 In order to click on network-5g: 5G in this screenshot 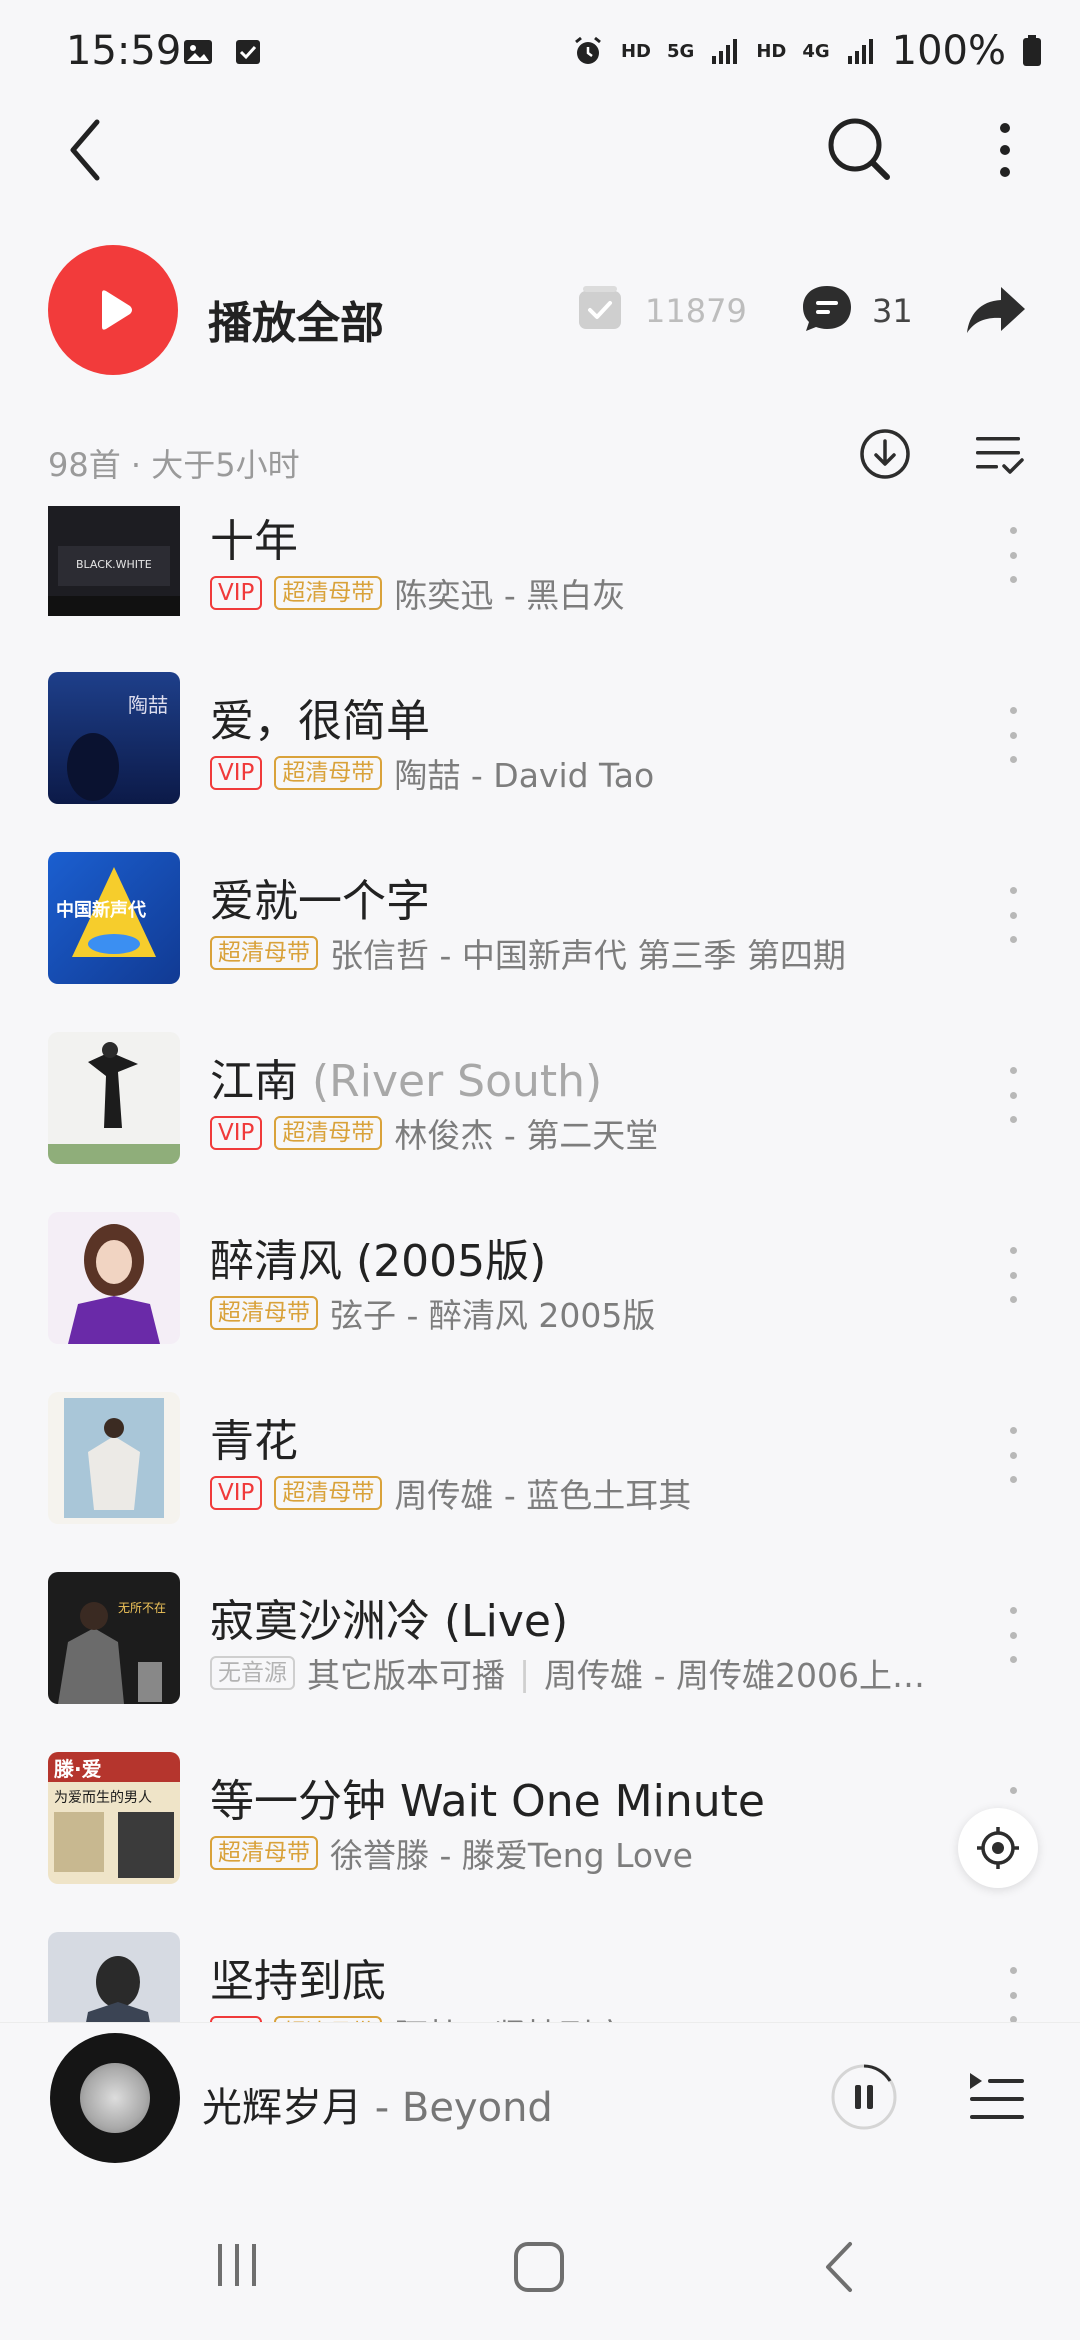, I will do `click(681, 51)`.